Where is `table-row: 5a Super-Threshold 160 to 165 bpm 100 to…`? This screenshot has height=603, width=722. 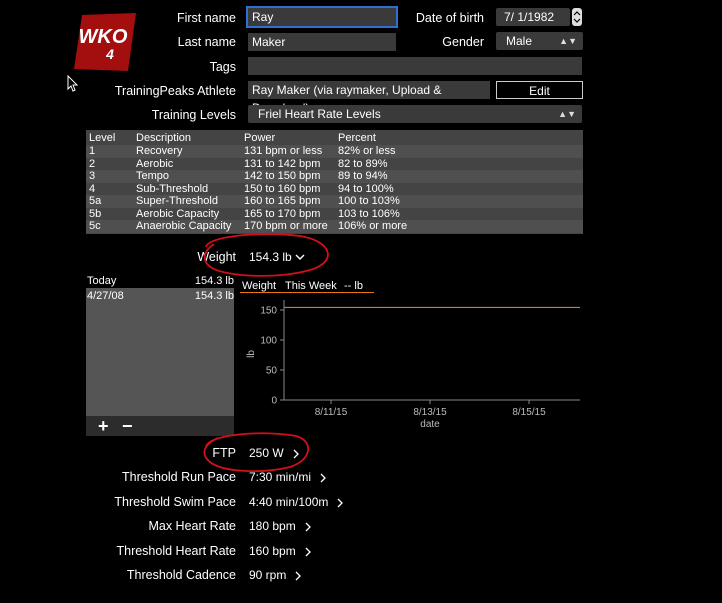 table-row: 5a Super-Threshold 160 to 165 bpm 100 to… is located at coordinates (334, 201).